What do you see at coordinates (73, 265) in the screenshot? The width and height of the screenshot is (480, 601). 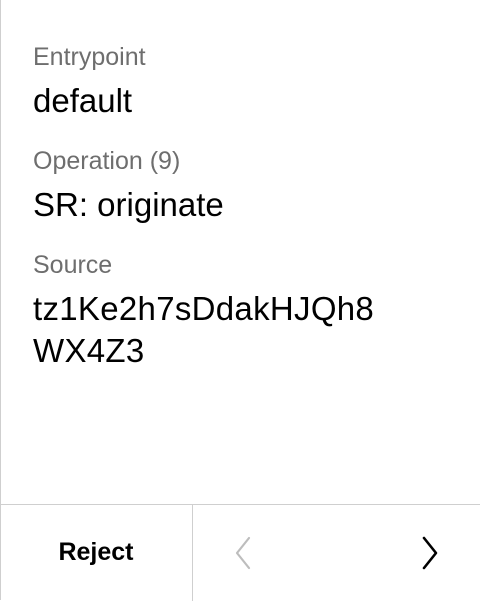 I see `source-label: Source` at bounding box center [73, 265].